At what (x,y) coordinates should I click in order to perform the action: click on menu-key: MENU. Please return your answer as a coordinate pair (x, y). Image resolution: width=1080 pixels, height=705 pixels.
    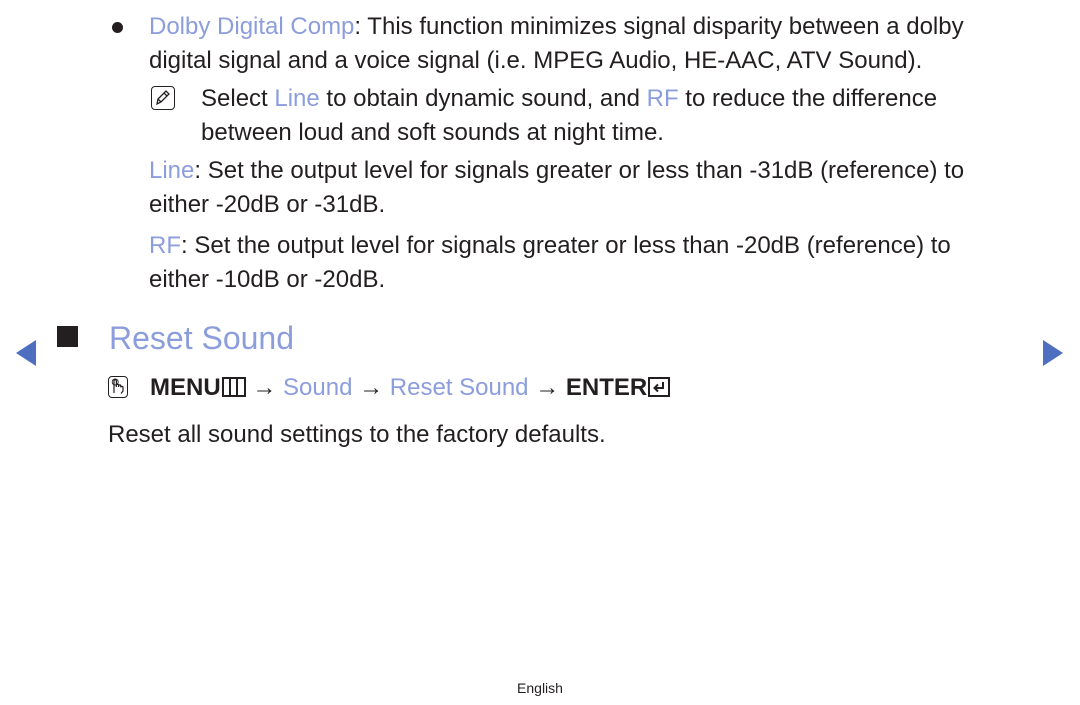
    Looking at the image, I should click on (185, 387).